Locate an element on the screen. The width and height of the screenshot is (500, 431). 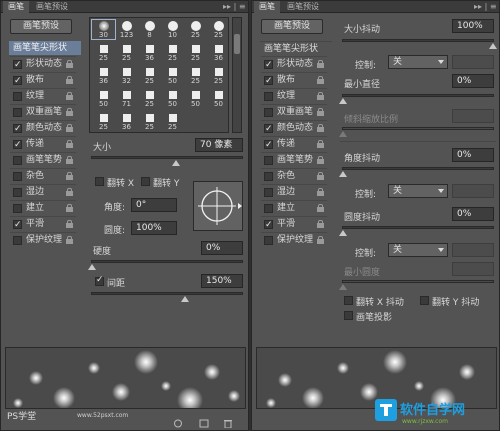
brush-setting-item: 双重画笔 is located at coordinates (43, 111).